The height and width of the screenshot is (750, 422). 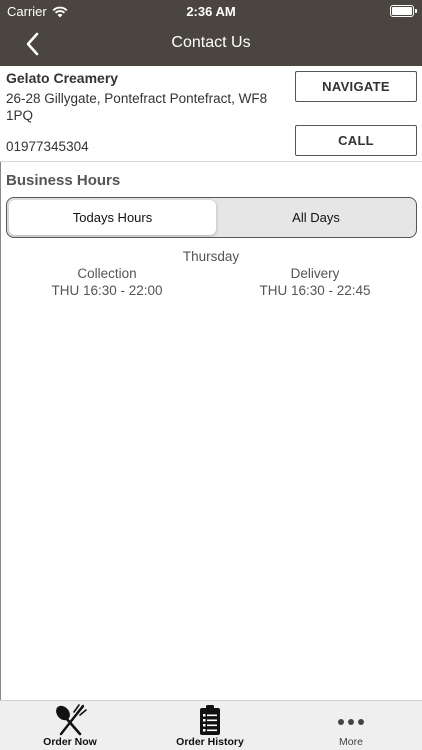 I want to click on status-time: 2:36 AM, so click(x=211, y=11).